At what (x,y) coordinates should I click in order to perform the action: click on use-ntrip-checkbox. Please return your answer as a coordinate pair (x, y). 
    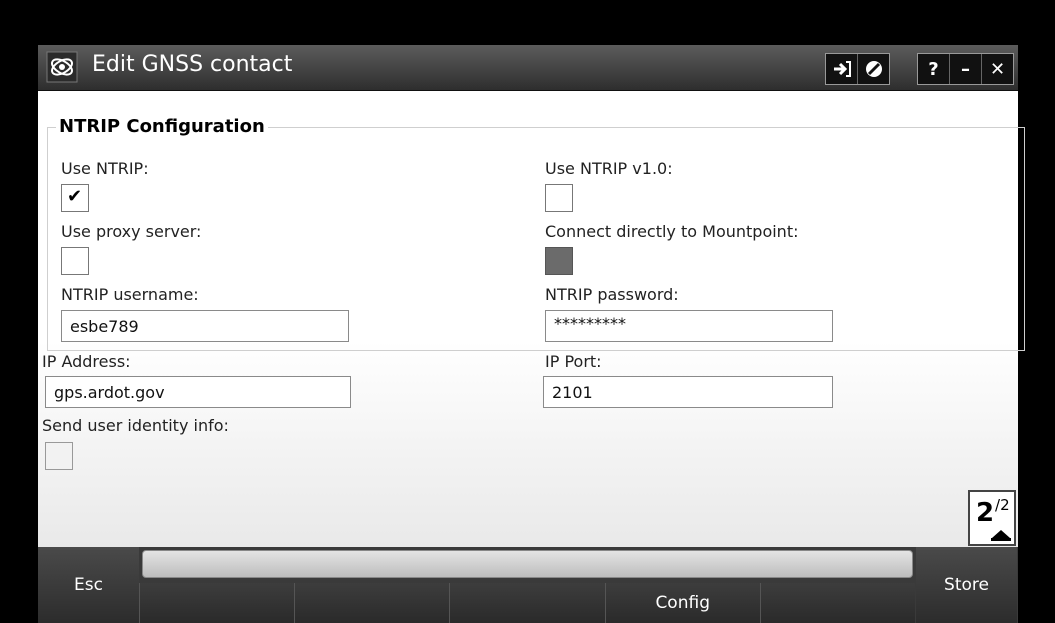
    Looking at the image, I should click on (75, 198).